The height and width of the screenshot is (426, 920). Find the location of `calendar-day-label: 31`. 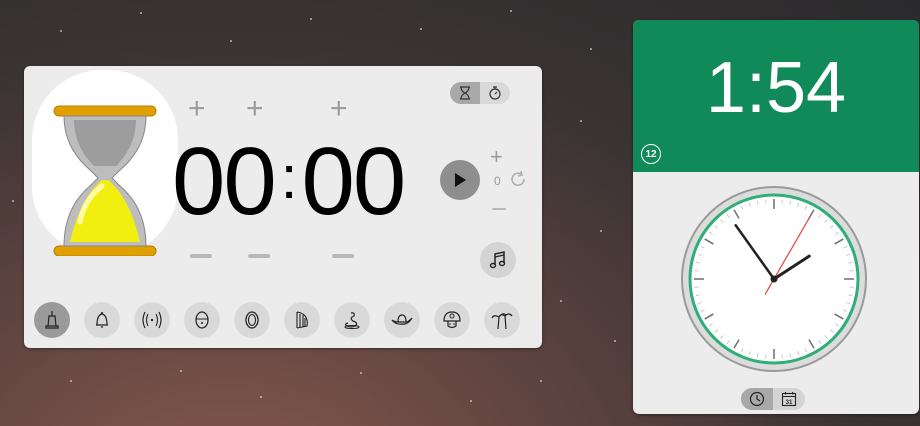

calendar-day-label: 31 is located at coordinates (789, 403).